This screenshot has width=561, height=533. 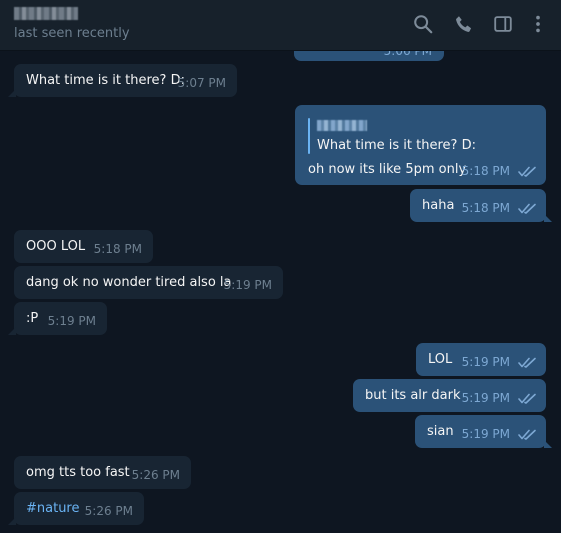 I want to click on message-text: :P, so click(x=32, y=318).